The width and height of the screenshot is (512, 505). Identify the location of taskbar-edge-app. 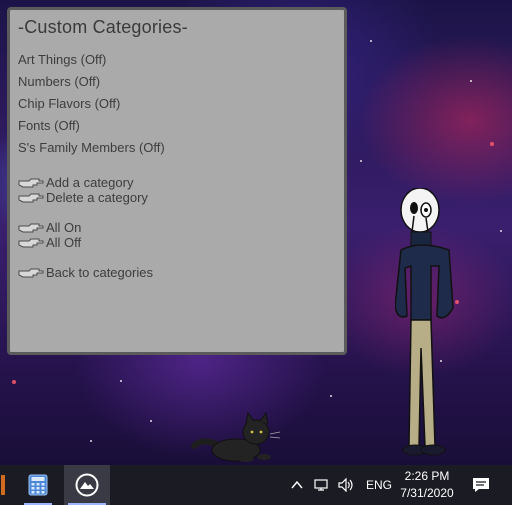
(3, 485).